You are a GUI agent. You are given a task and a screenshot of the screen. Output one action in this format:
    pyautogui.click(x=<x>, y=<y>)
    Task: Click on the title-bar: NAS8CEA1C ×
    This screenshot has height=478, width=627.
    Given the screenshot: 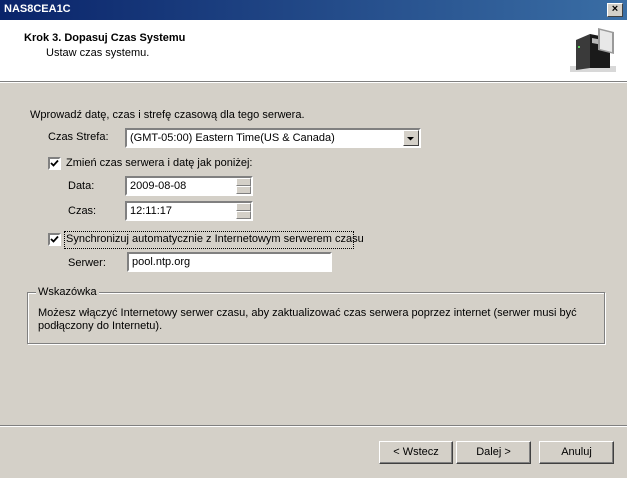 What is the action you would take?
    pyautogui.click(x=313, y=10)
    